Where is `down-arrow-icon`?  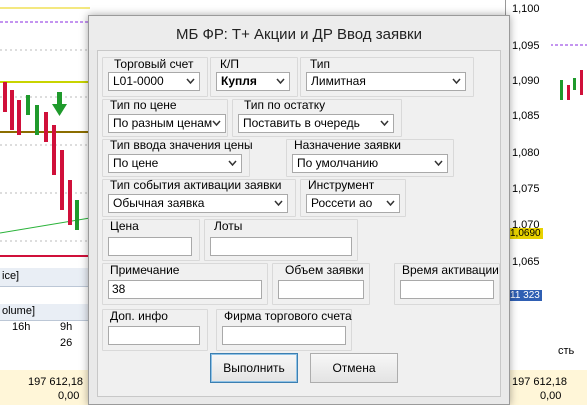
down-arrow-icon is located at coordinates (59, 104).